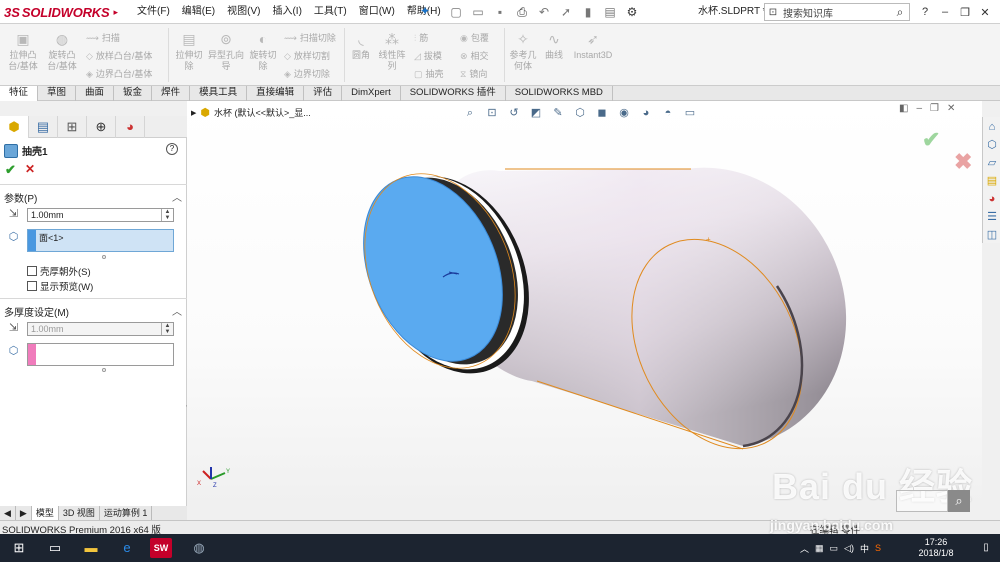  What do you see at coordinates (429, 74) in the screenshot?
I see `shell-button: ▢ 抽壳` at bounding box center [429, 74].